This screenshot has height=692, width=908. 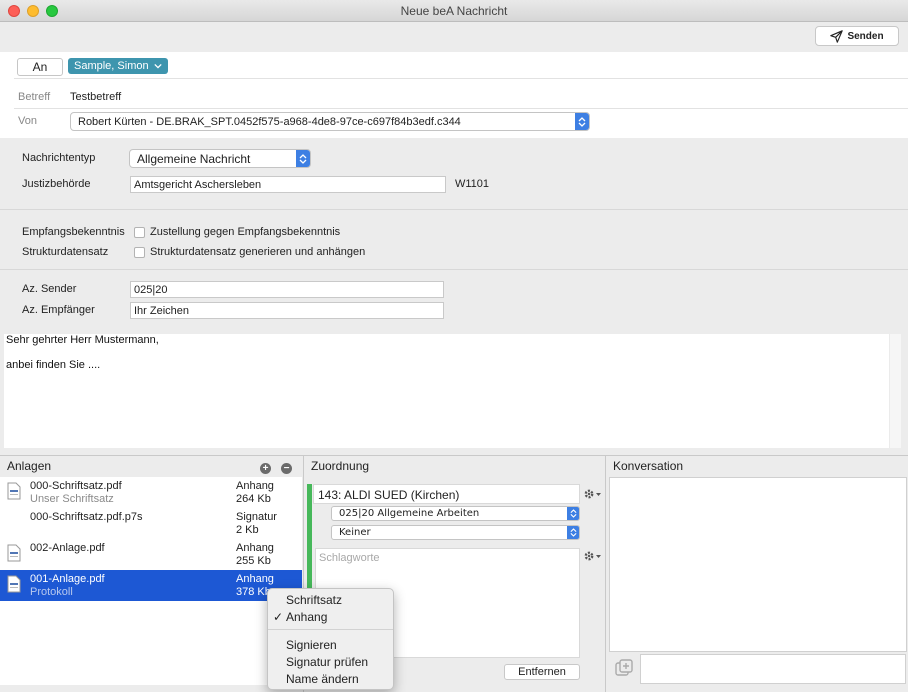 I want to click on checkmark-icon: ✓, so click(x=278, y=617).